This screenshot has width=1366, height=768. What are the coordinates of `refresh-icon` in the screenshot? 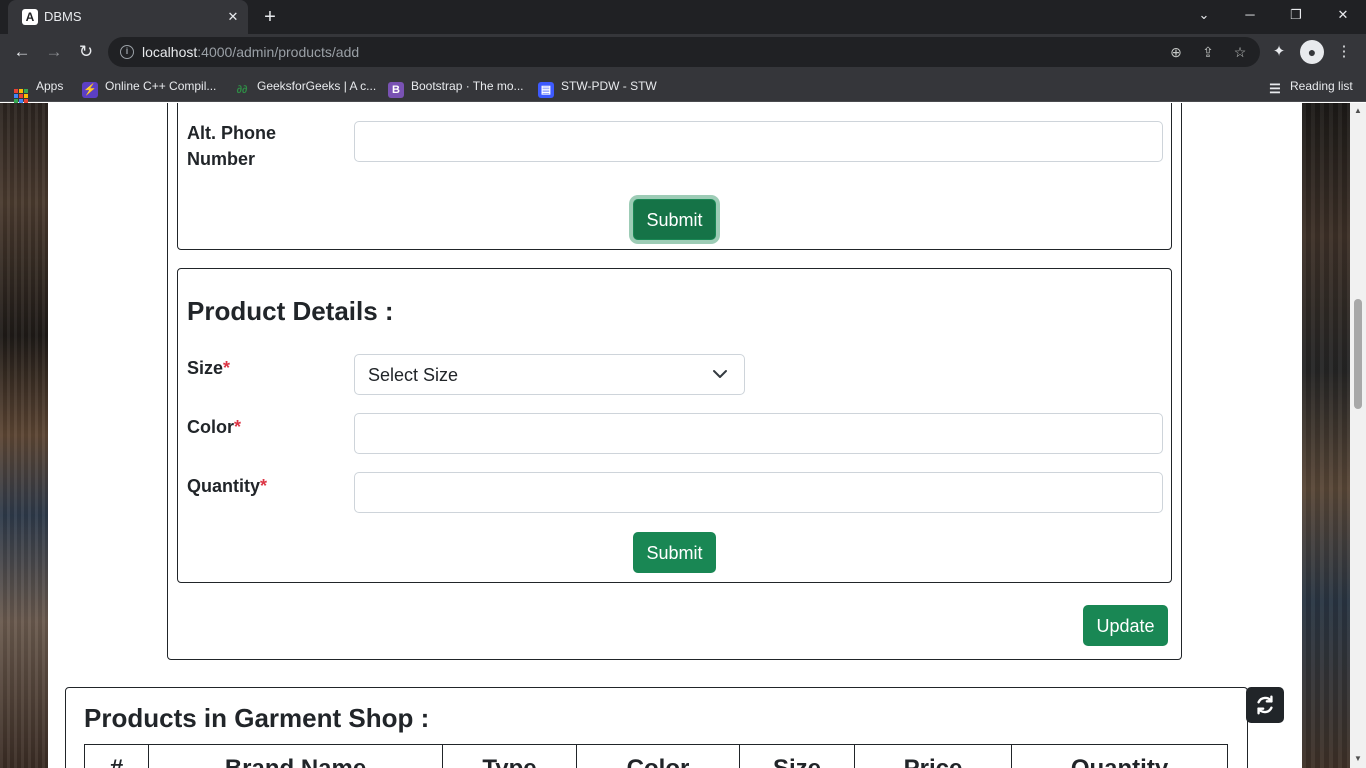 It's located at (1265, 705).